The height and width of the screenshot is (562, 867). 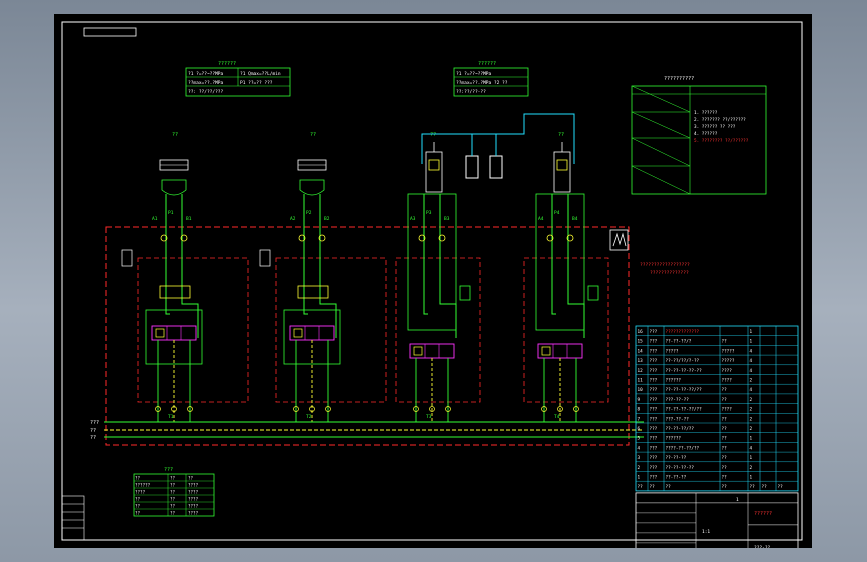 What do you see at coordinates (575, 219) in the screenshot?
I see `port-label-b: B4` at bounding box center [575, 219].